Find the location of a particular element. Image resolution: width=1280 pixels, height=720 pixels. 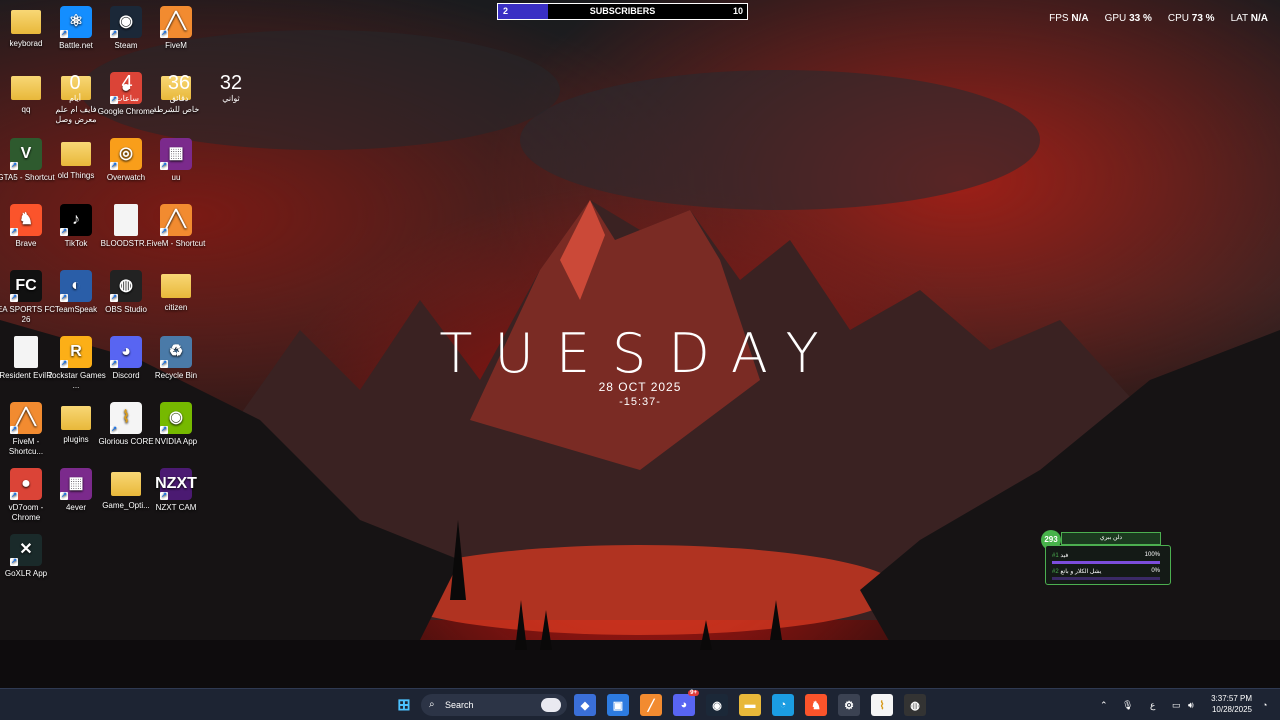

goxlr-icon: ✕ ↗ is located at coordinates (26, 550).